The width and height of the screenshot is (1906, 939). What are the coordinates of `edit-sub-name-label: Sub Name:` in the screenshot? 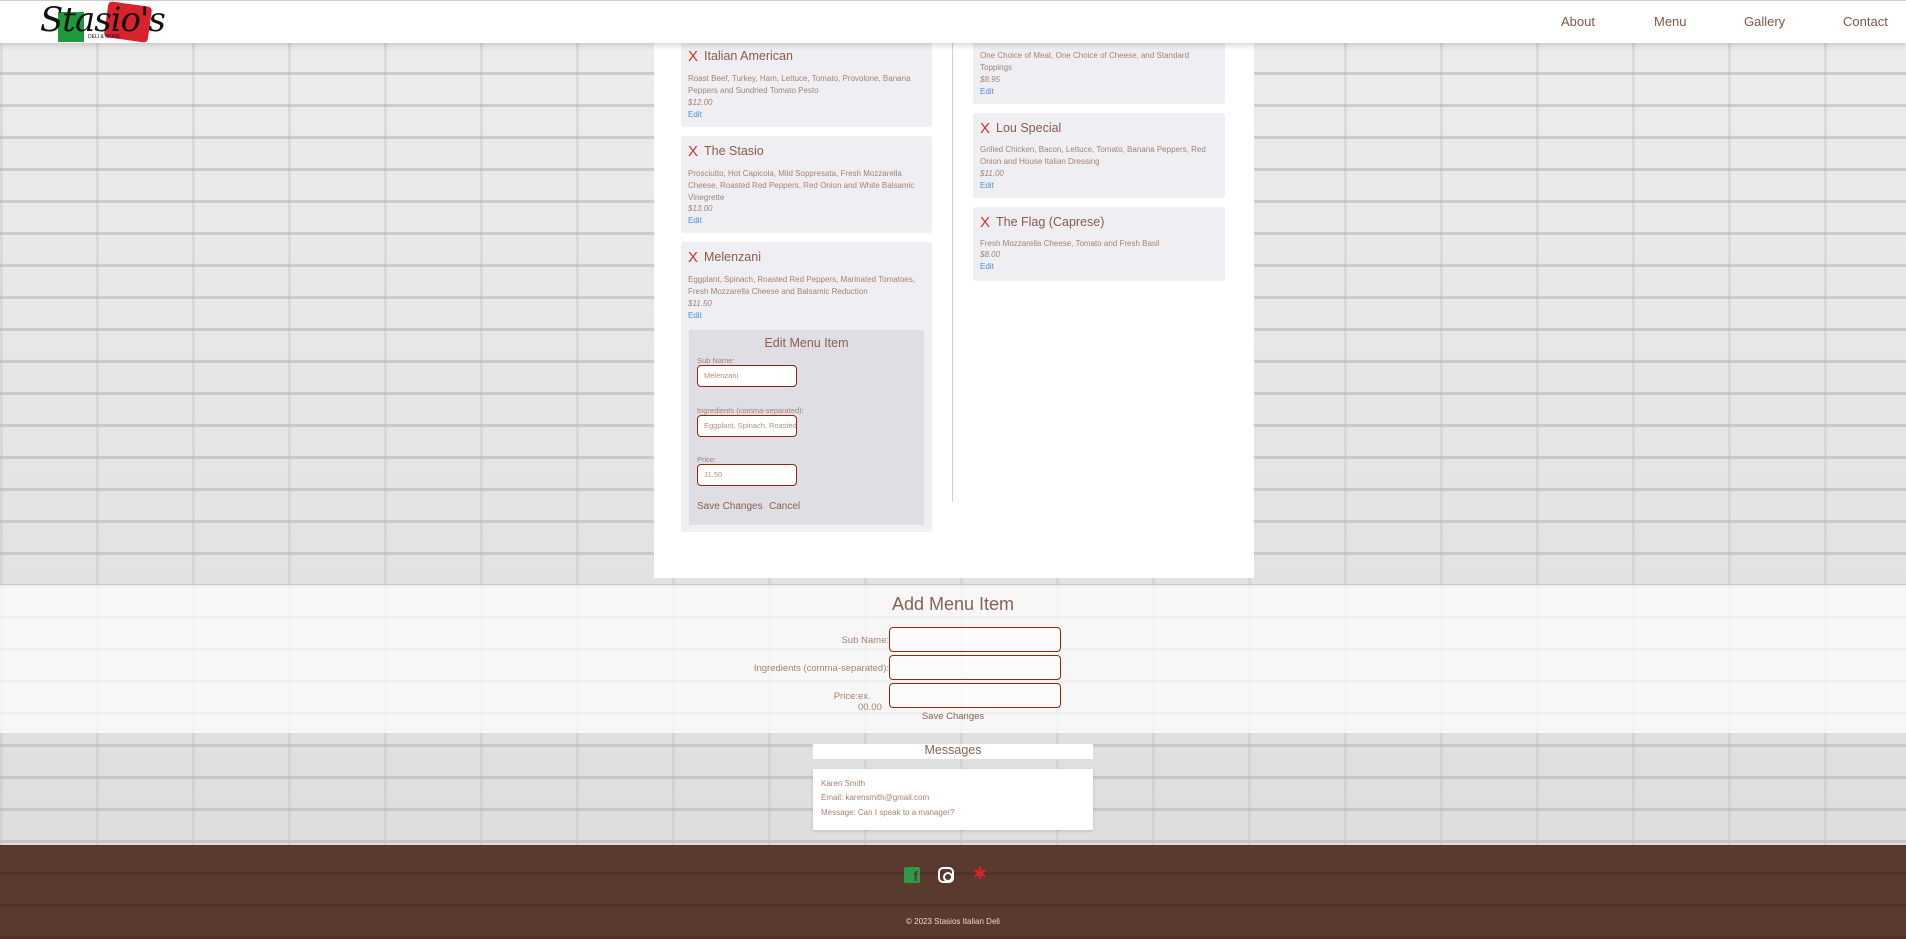 It's located at (716, 360).